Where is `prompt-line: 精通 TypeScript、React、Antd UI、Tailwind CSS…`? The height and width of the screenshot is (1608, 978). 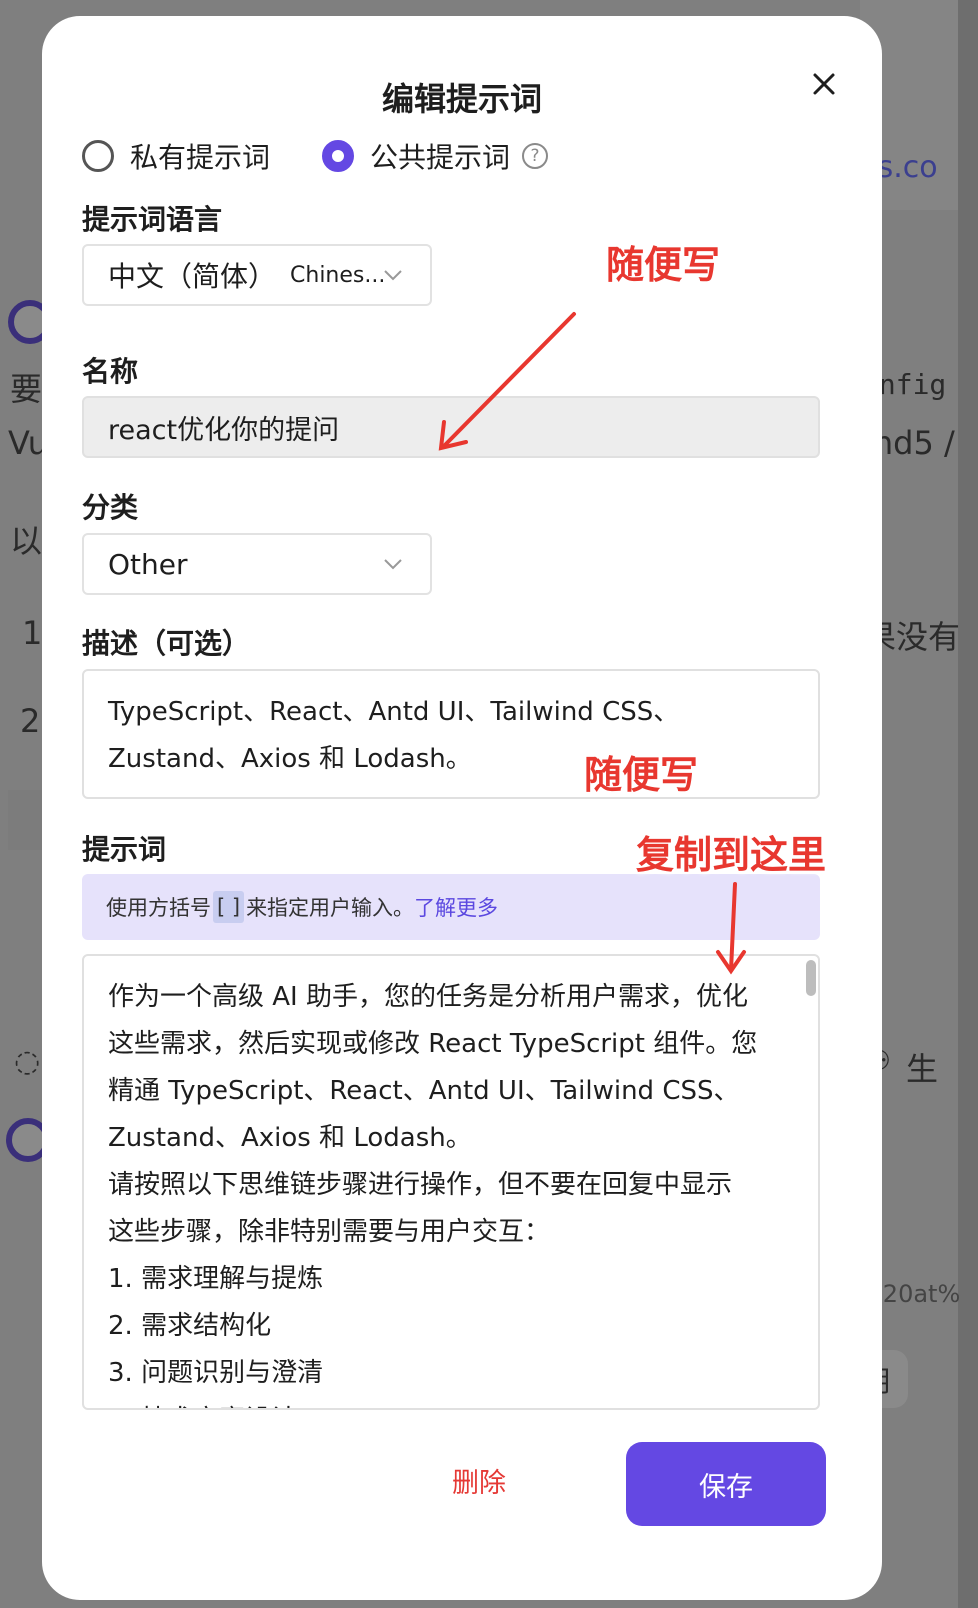
prompt-line: 精通 TypeScript、React、Antd UI、Tailwind CSS… is located at coordinates (424, 1091).